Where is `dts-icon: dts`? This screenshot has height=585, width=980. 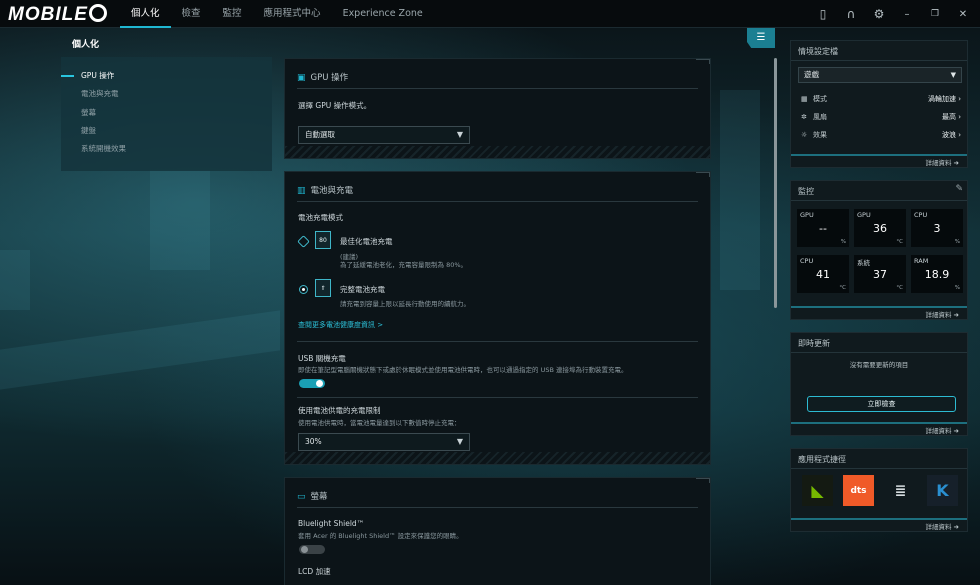
dts-icon: dts is located at coordinates (858, 490).